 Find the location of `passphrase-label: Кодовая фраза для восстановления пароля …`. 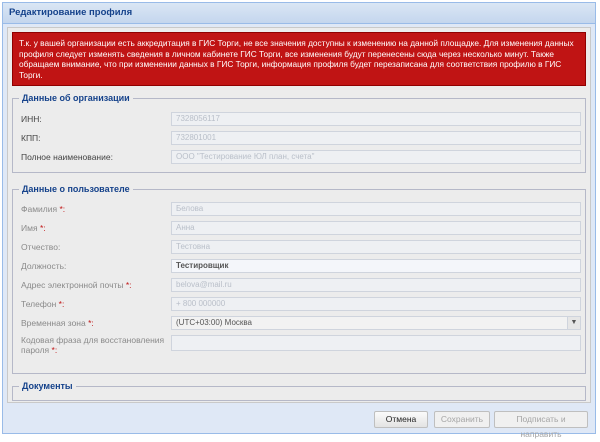

passphrase-label: Кодовая фраза для восстановления пароля … is located at coordinates (93, 345).